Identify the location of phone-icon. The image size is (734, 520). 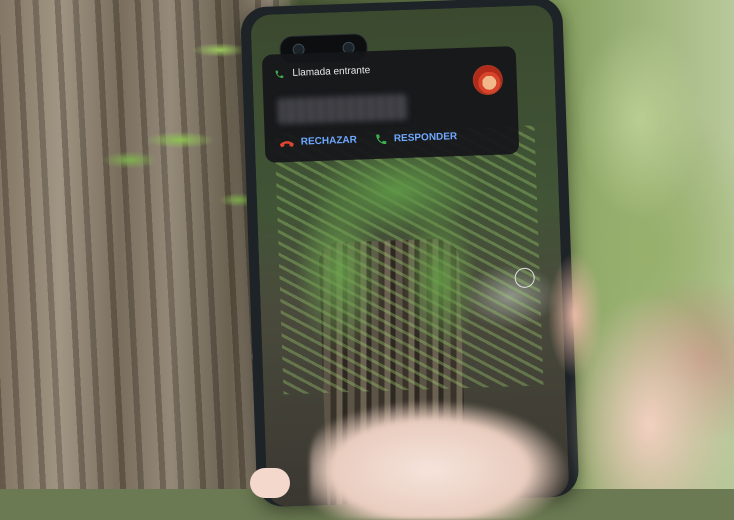
(279, 74).